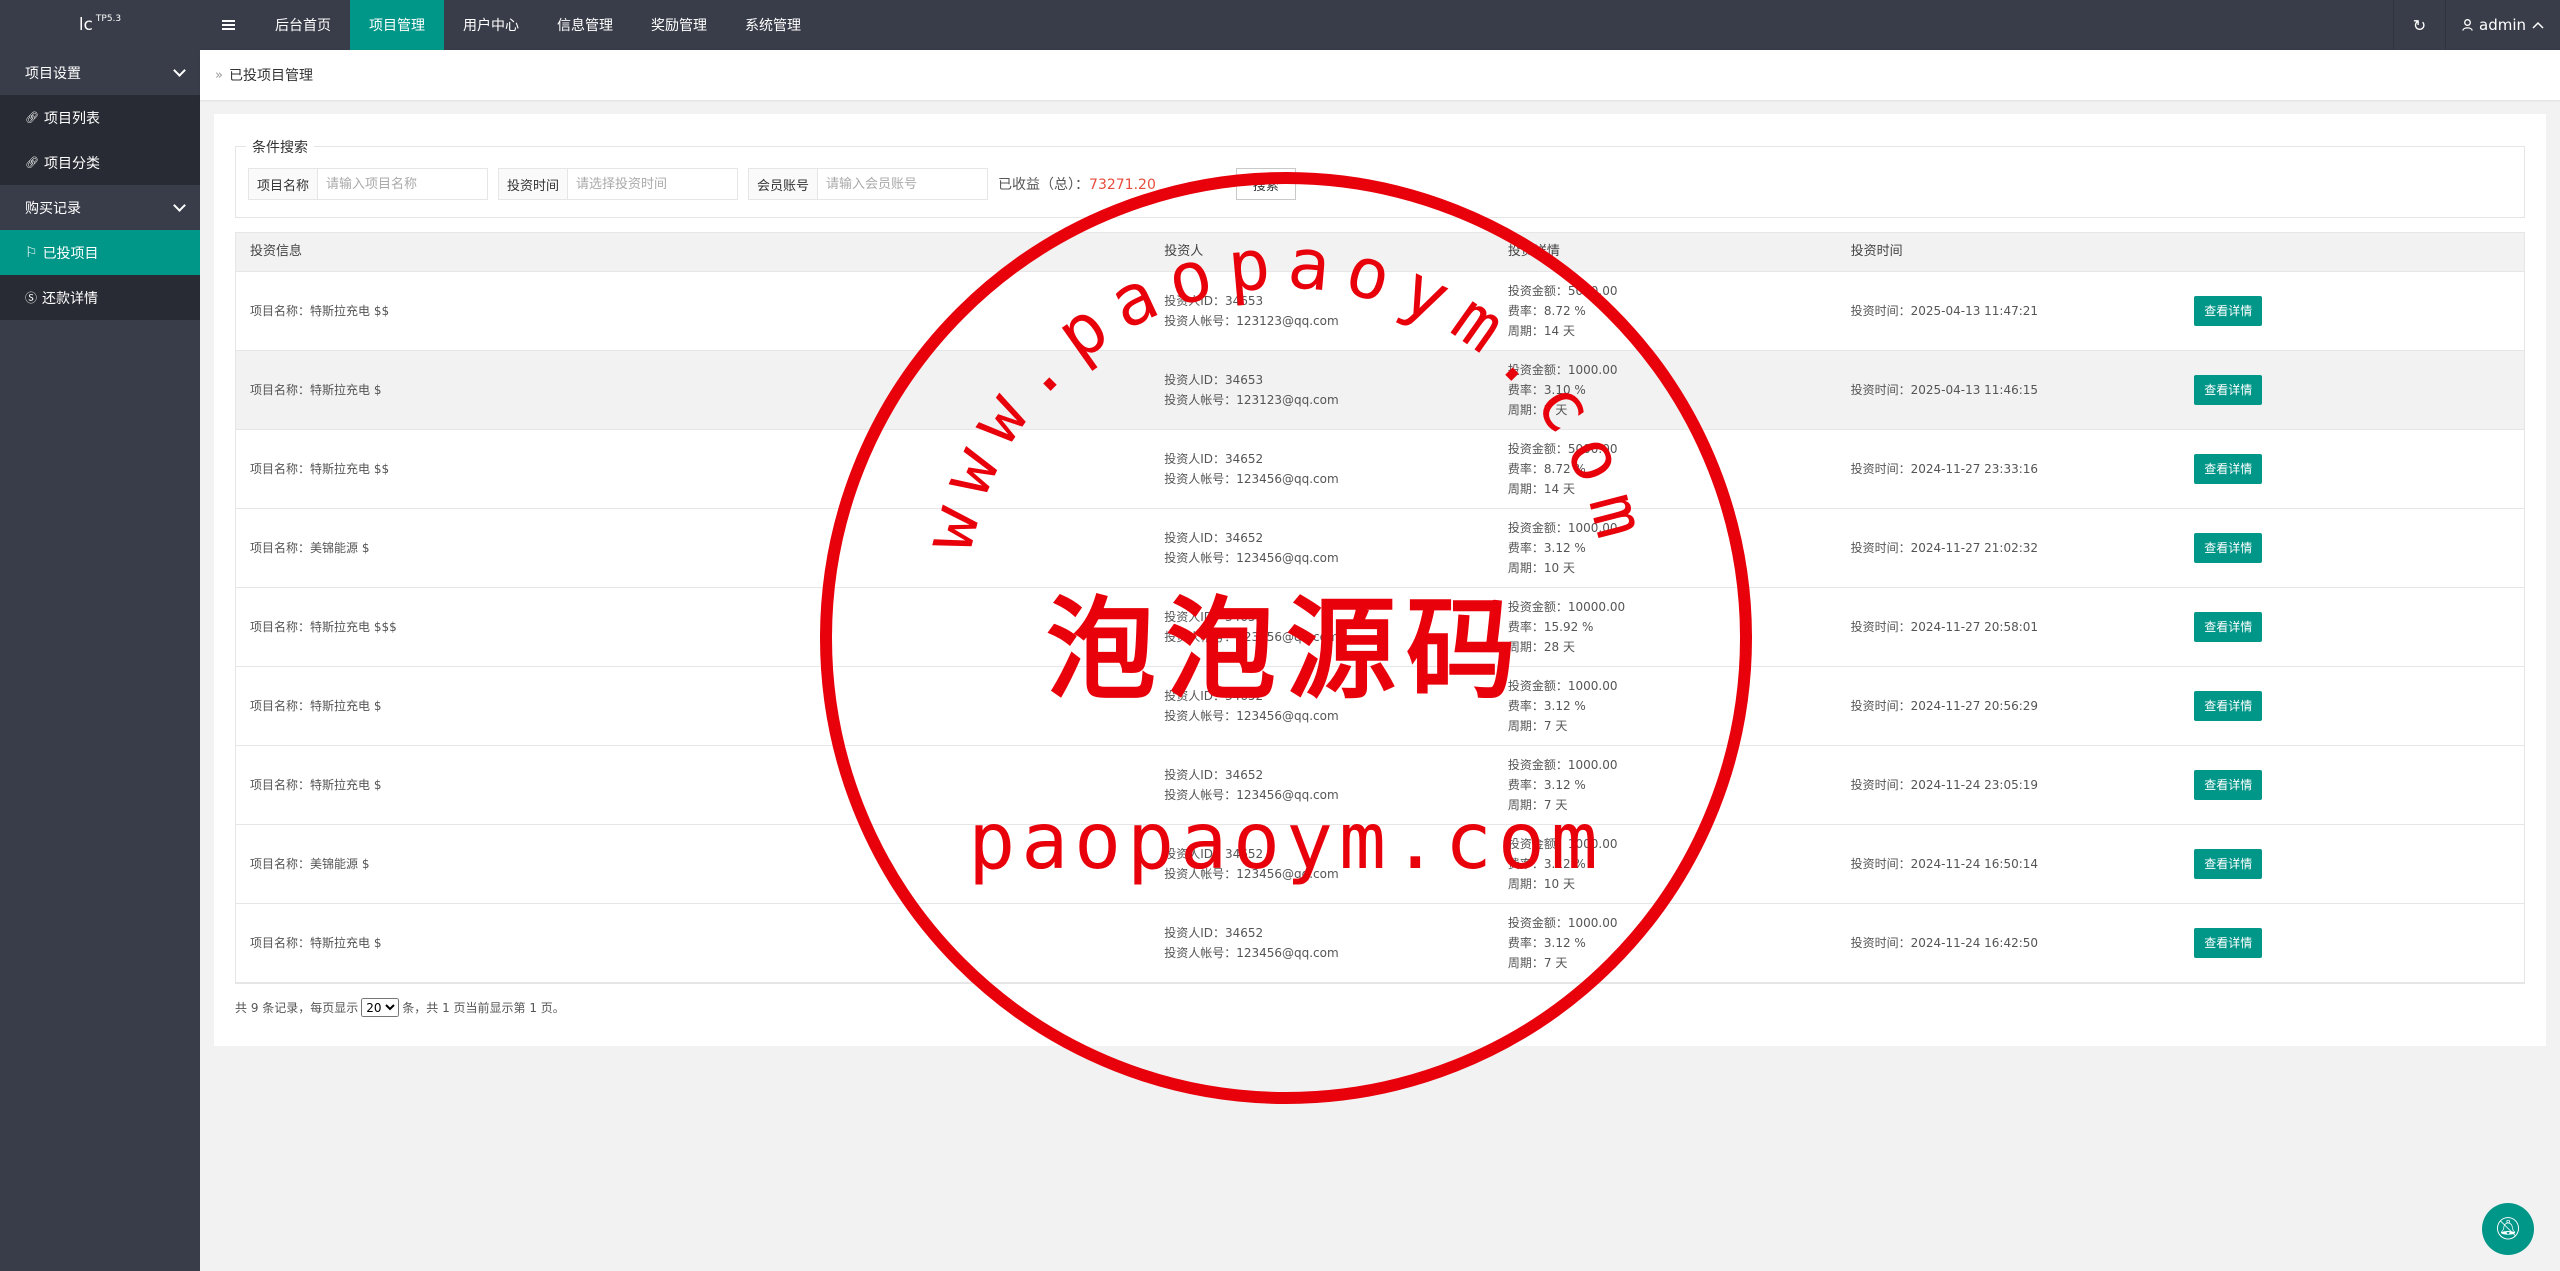 The image size is (2560, 1271). I want to click on invest-time-input, so click(653, 184).